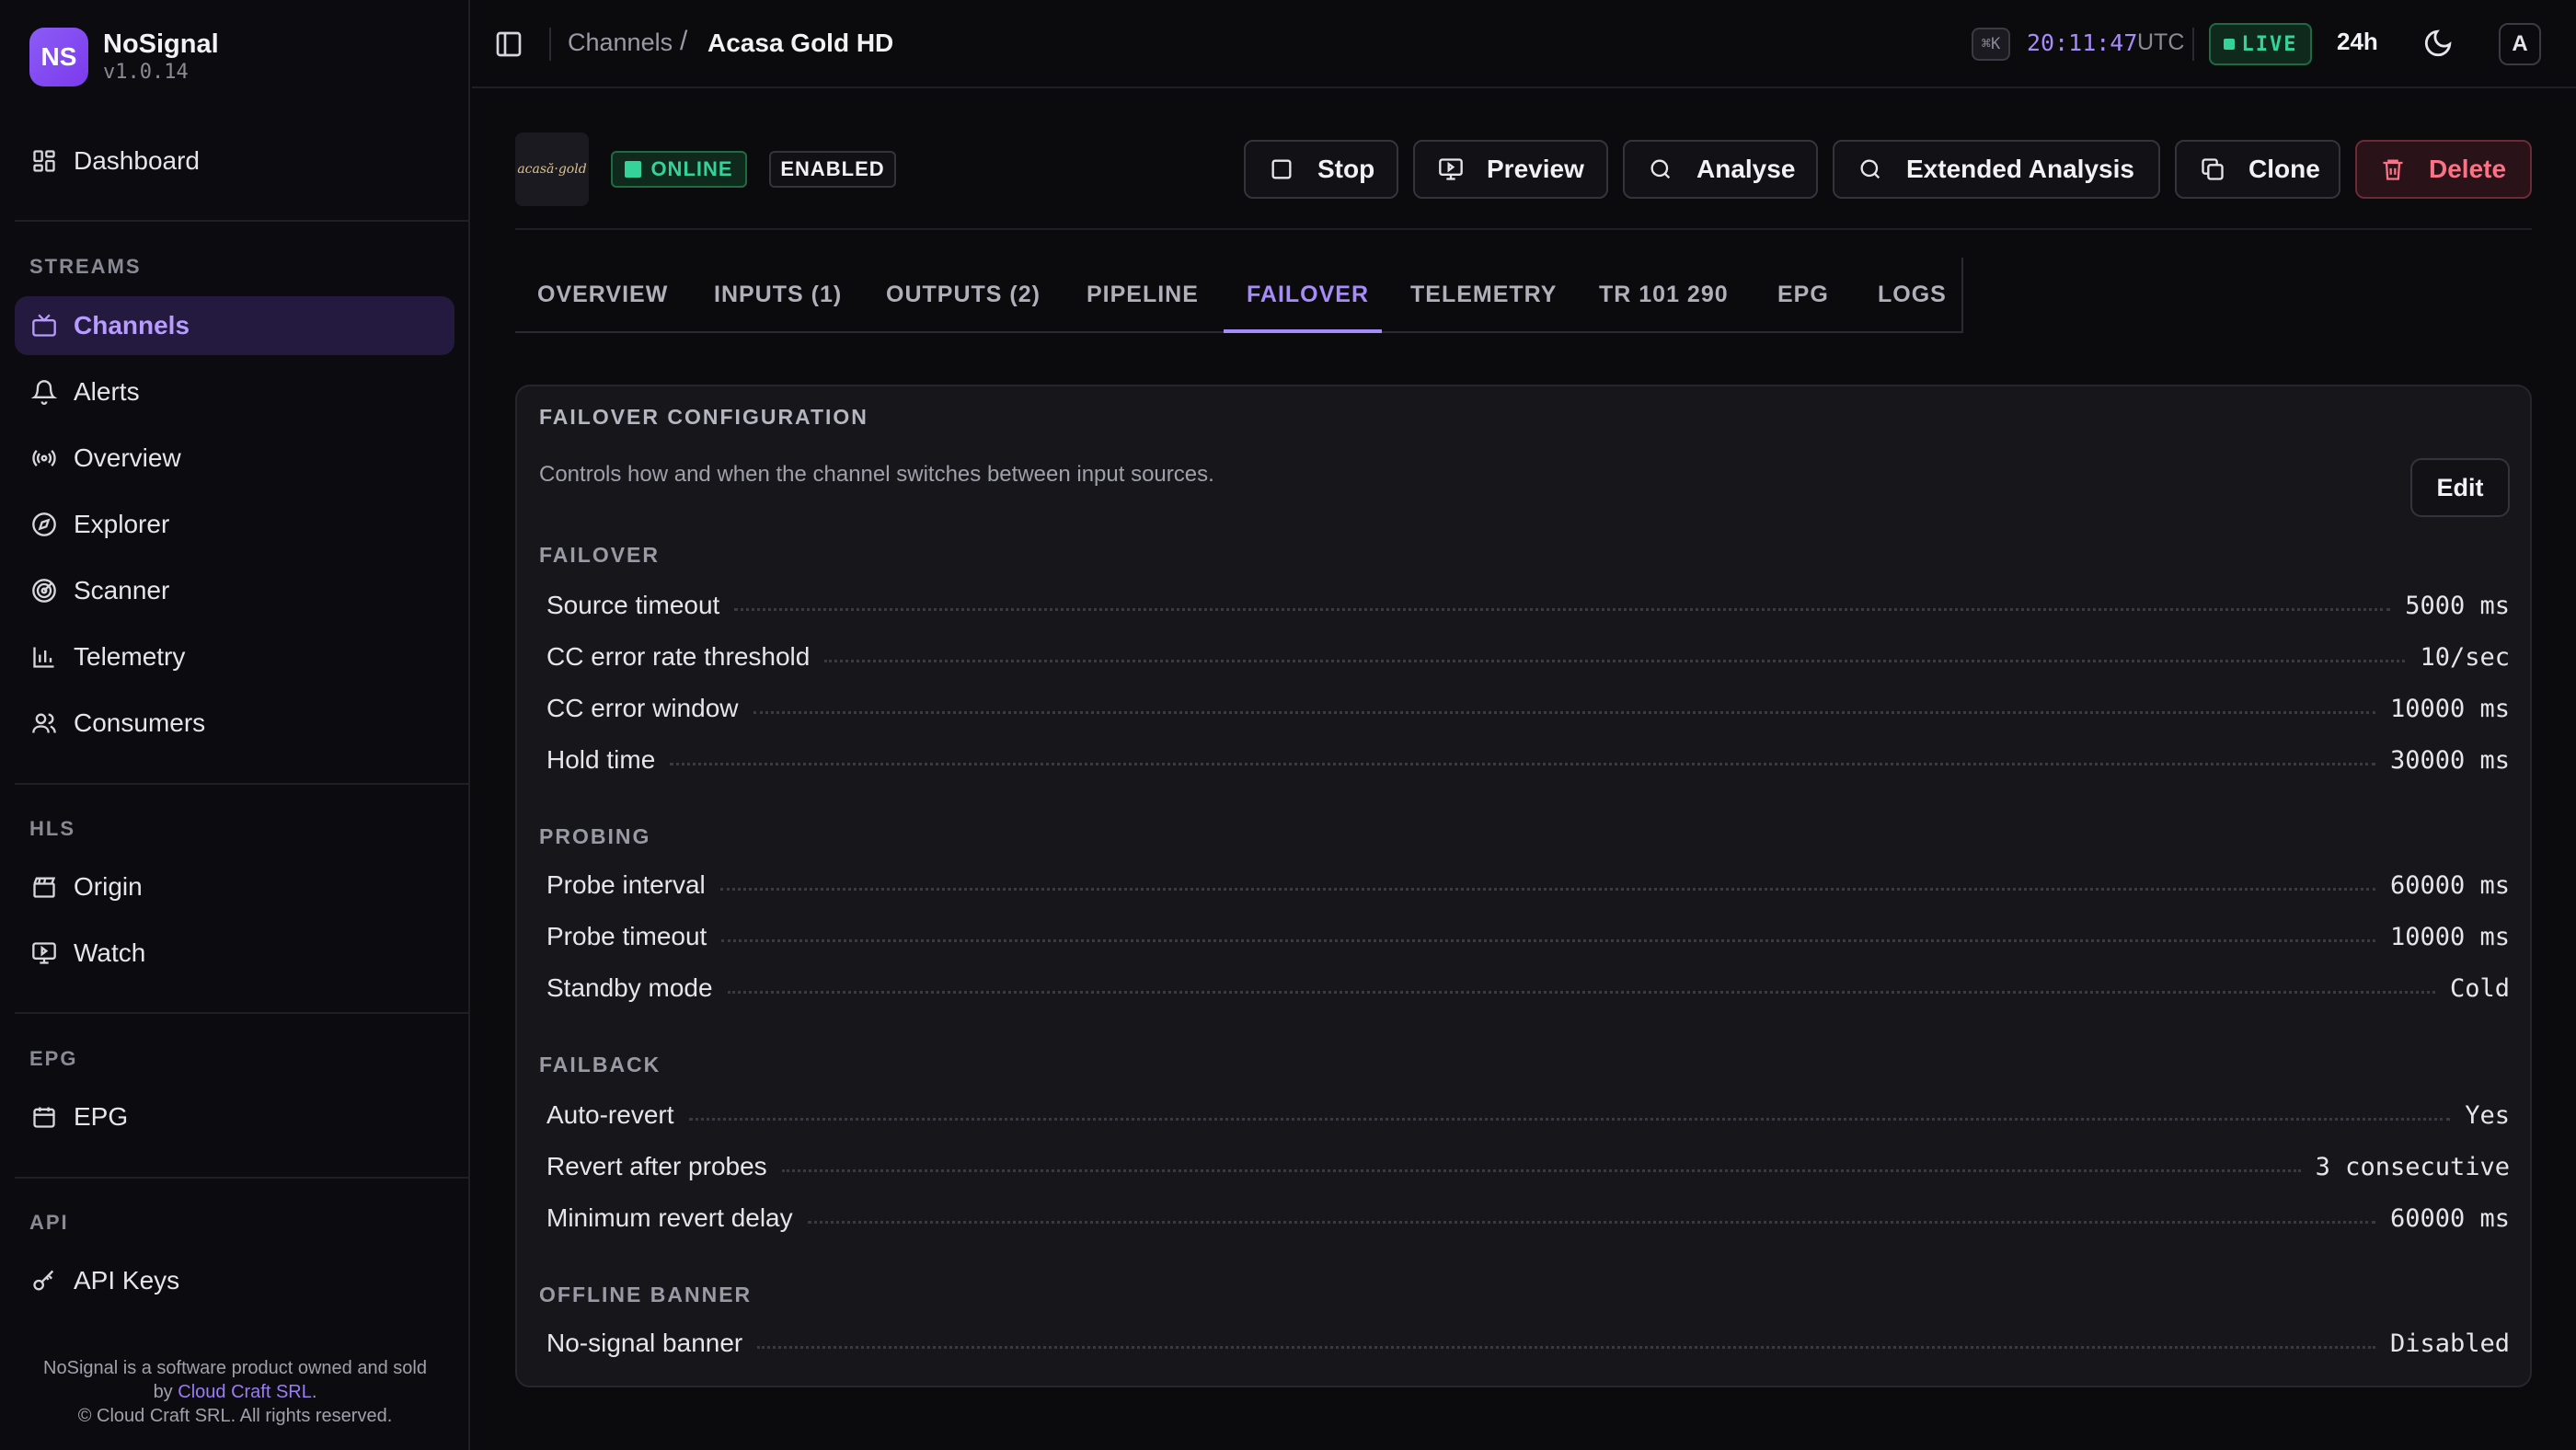  Describe the element at coordinates (832, 169) in the screenshot. I see `enabled-badge: ENABLED` at that location.